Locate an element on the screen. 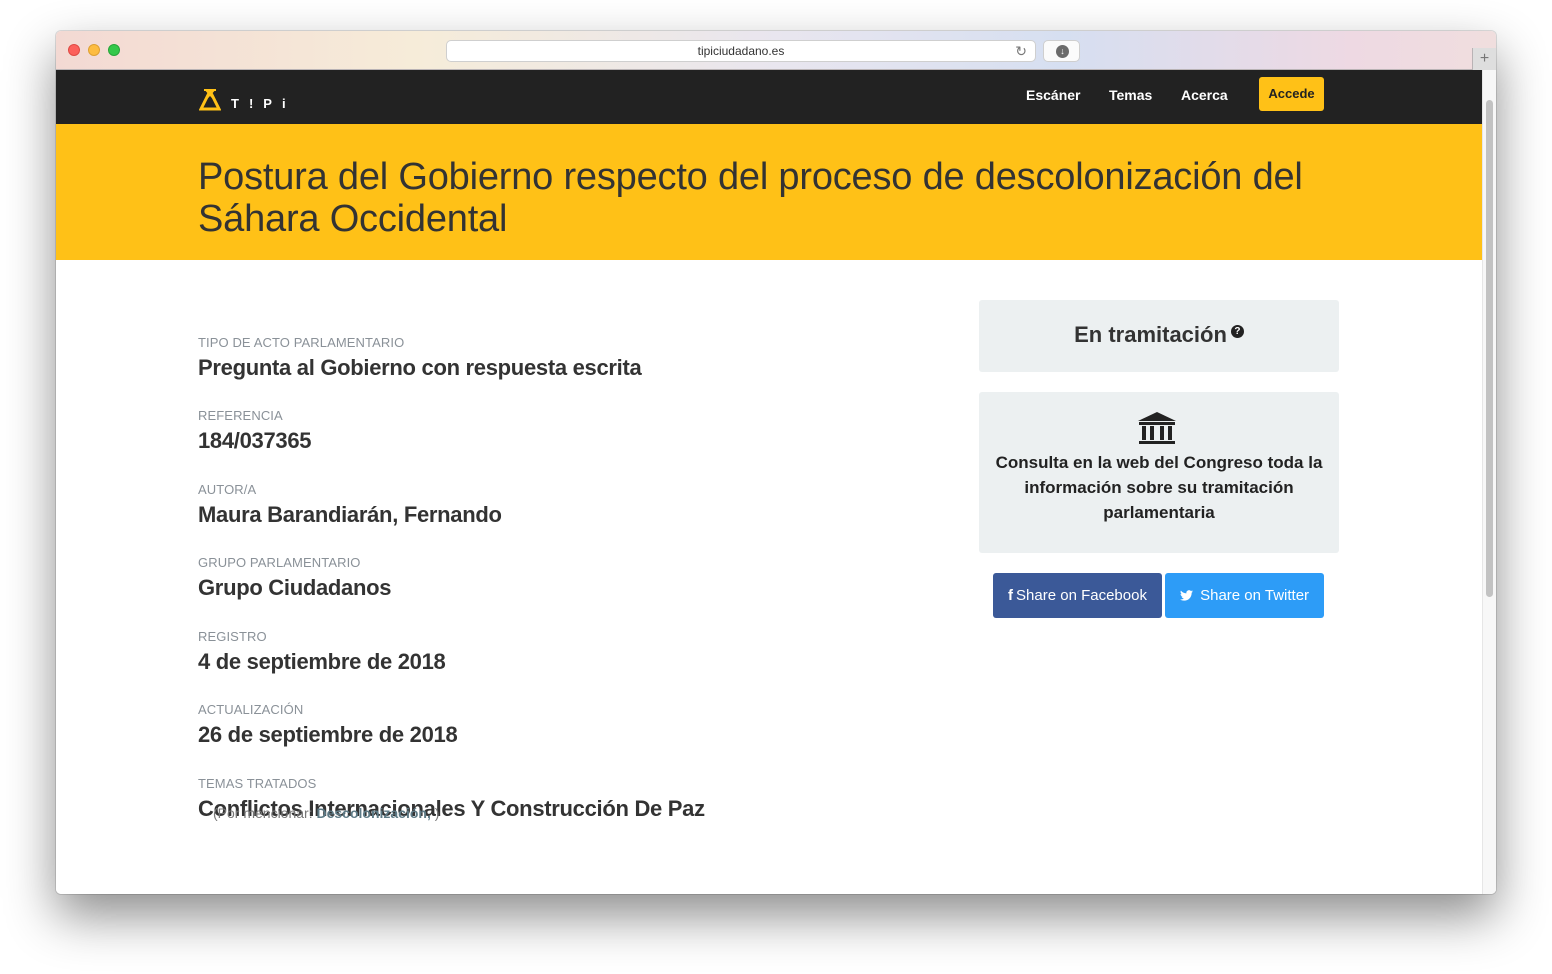 The width and height of the screenshot is (1552, 974). nav-link-escaner: Escáner is located at coordinates (1053, 95).